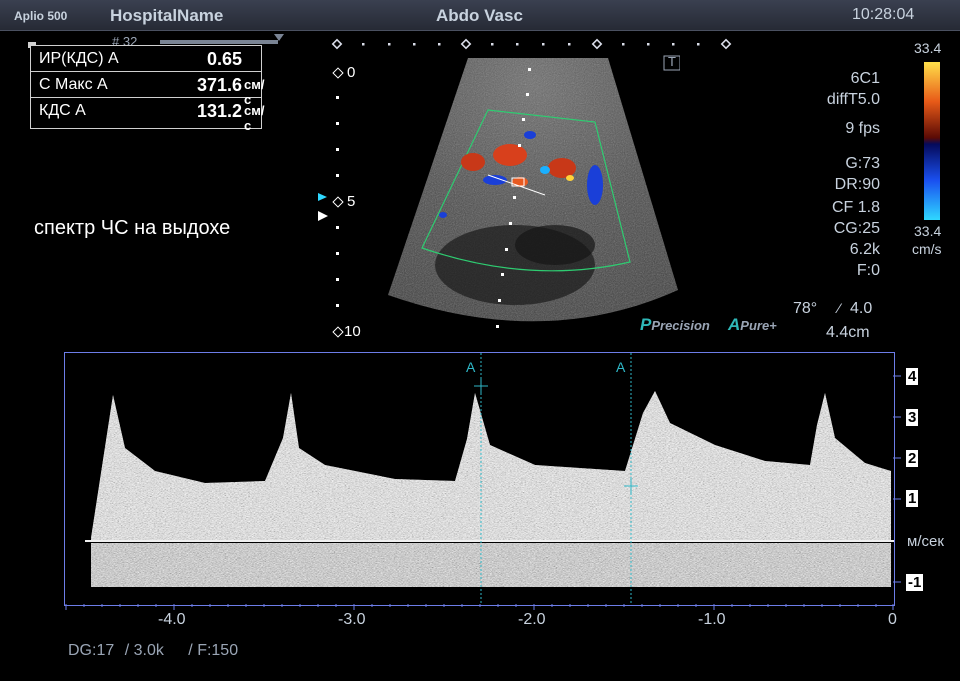  Describe the element at coordinates (352, 619) in the screenshot. I see `time-tick: -3.0` at that location.